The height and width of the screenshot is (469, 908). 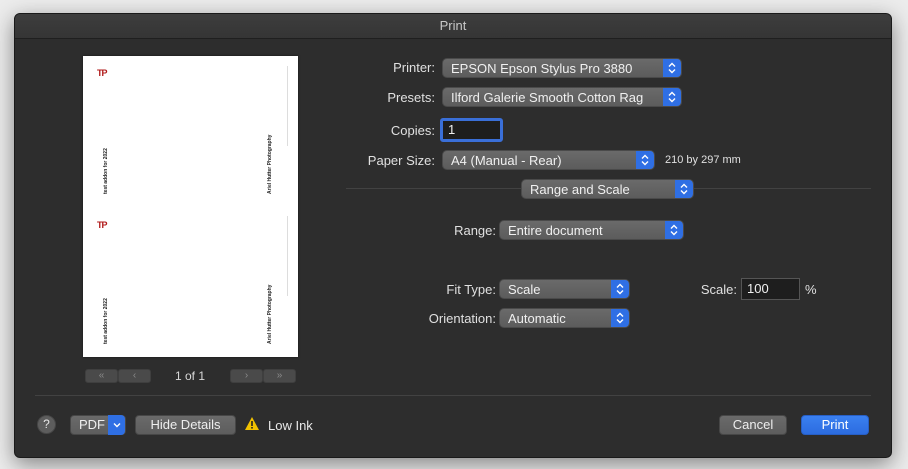 I want to click on section-popup: Range and Scale, so click(x=607, y=189).